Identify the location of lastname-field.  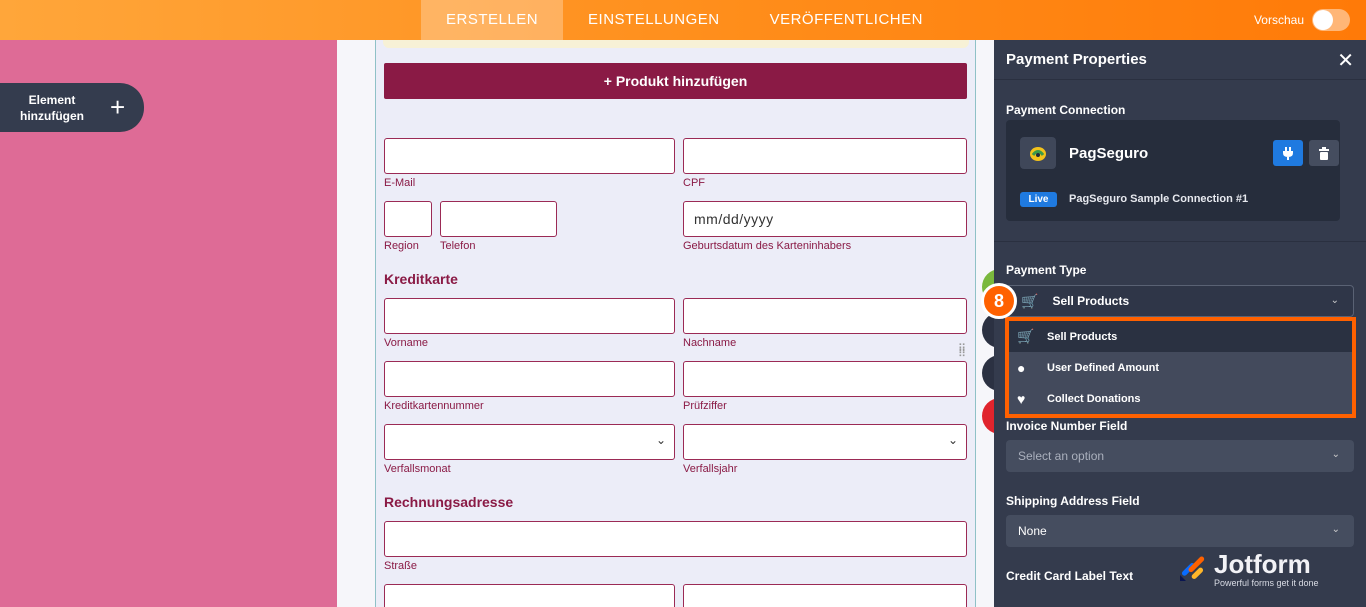
(825, 316).